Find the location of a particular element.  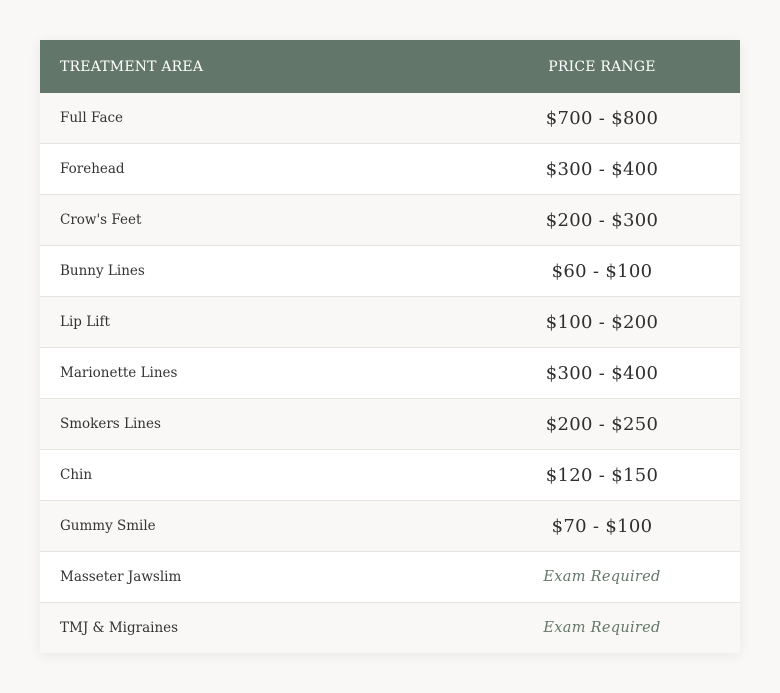

table-row: Lip Lift $100 - $200 is located at coordinates (390, 322).